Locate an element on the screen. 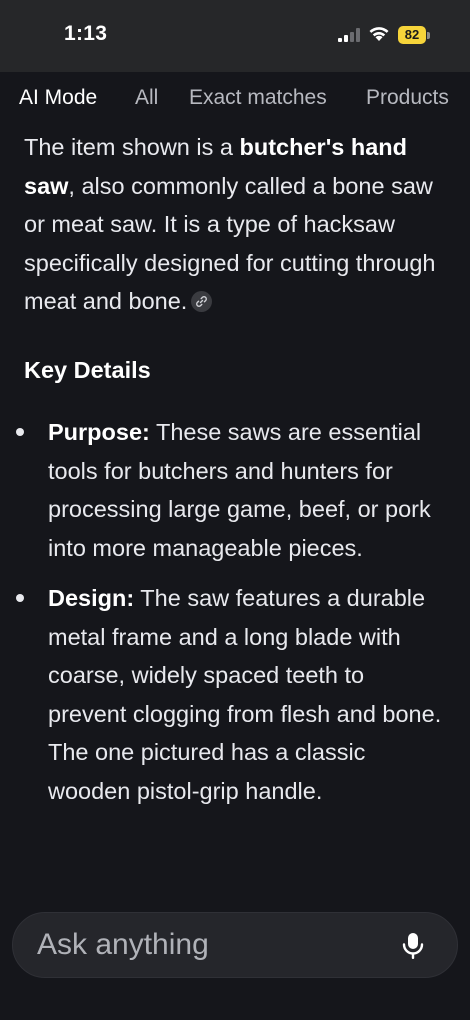 This screenshot has width=470, height=1020. bottom-bar: Ask anything is located at coordinates (235, 958).